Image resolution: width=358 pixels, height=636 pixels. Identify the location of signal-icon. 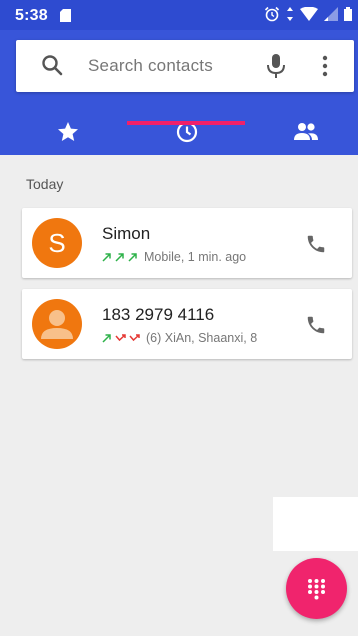
(331, 14).